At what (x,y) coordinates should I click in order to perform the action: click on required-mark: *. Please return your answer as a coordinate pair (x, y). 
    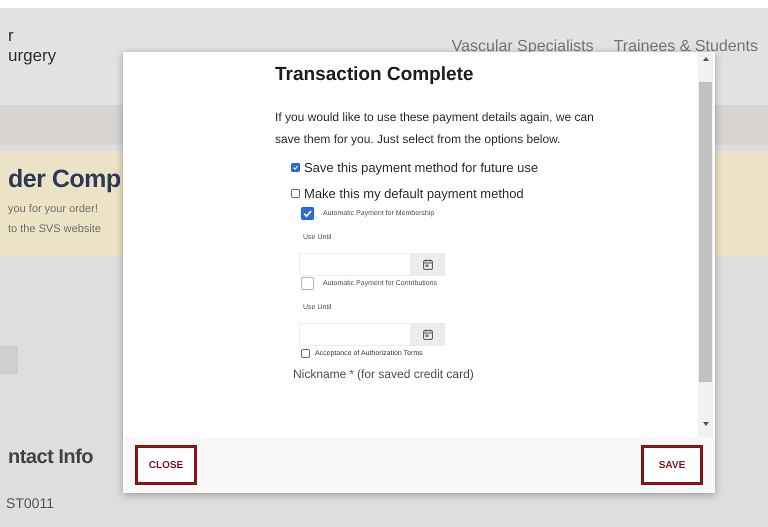
    Looking at the image, I should click on (351, 374).